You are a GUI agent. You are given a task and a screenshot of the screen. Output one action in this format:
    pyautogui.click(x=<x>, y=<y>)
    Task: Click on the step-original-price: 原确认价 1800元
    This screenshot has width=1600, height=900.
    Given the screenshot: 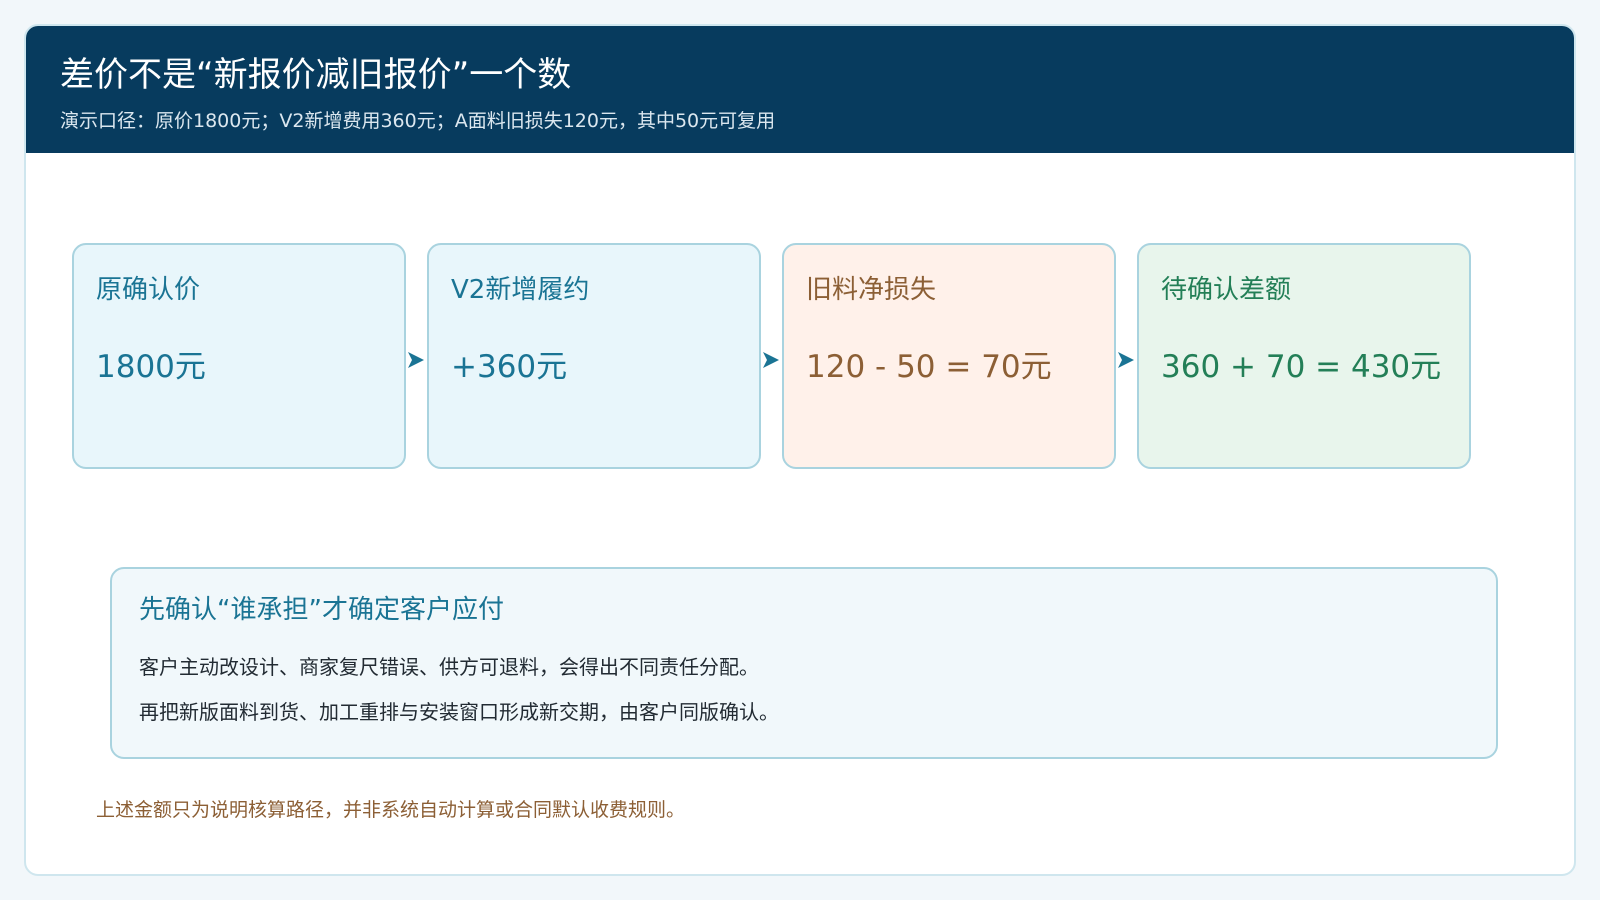 What is the action you would take?
    pyautogui.click(x=239, y=356)
    